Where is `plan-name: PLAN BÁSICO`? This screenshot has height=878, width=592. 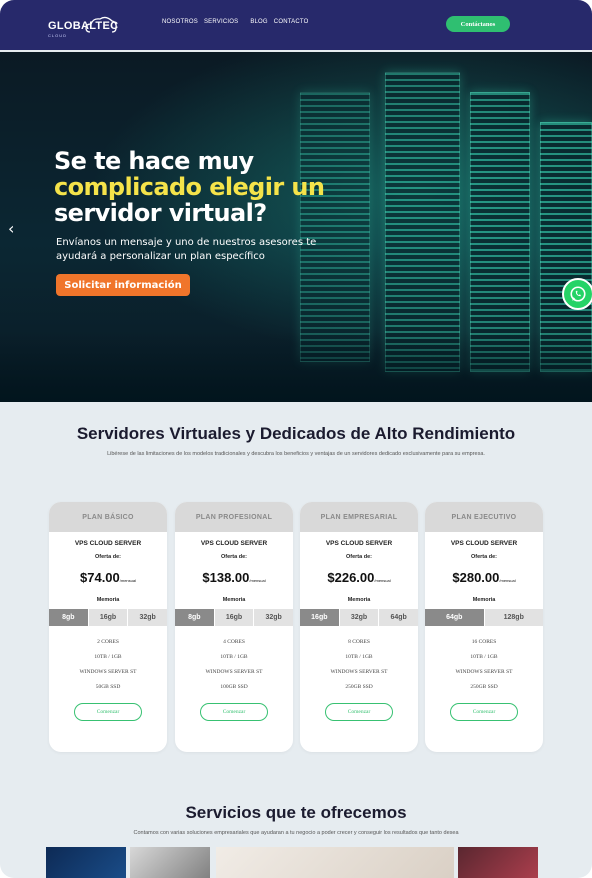 plan-name: PLAN BÁSICO is located at coordinates (108, 517).